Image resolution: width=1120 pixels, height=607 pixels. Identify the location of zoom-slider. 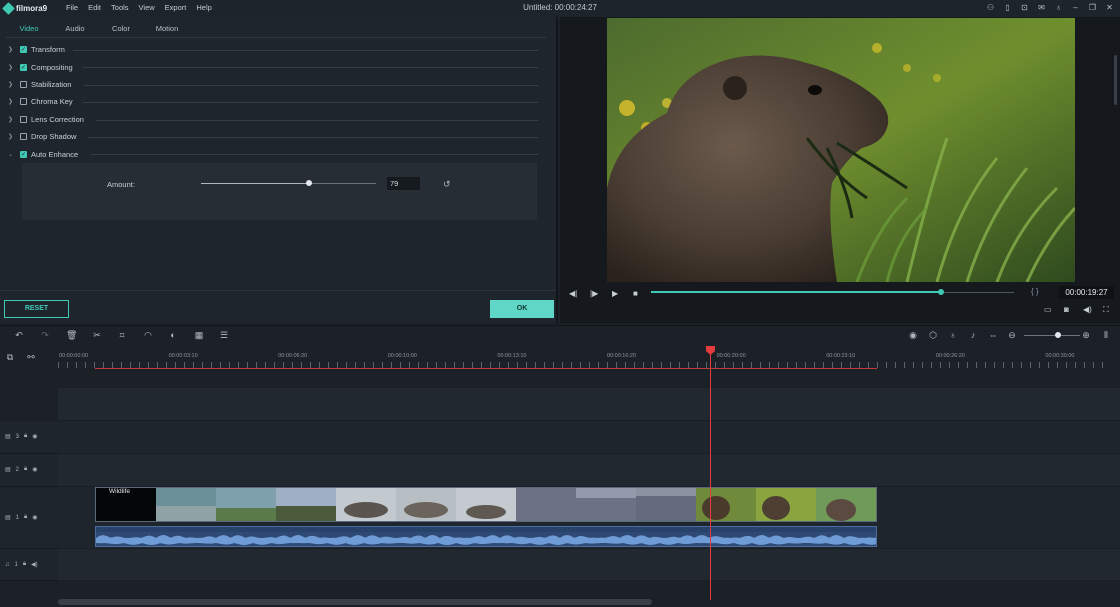
(1052, 335).